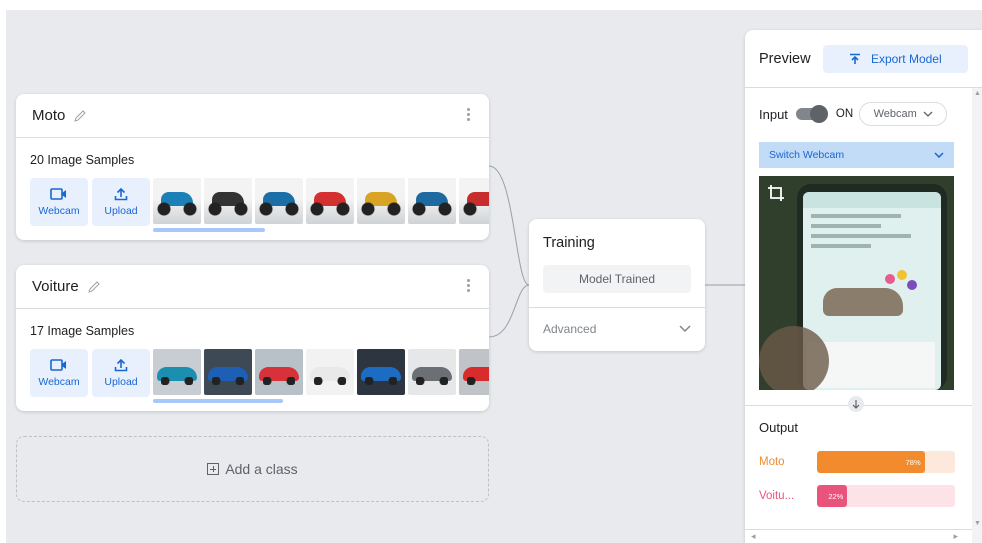  I want to click on confidence-bar: 22%, so click(832, 496).